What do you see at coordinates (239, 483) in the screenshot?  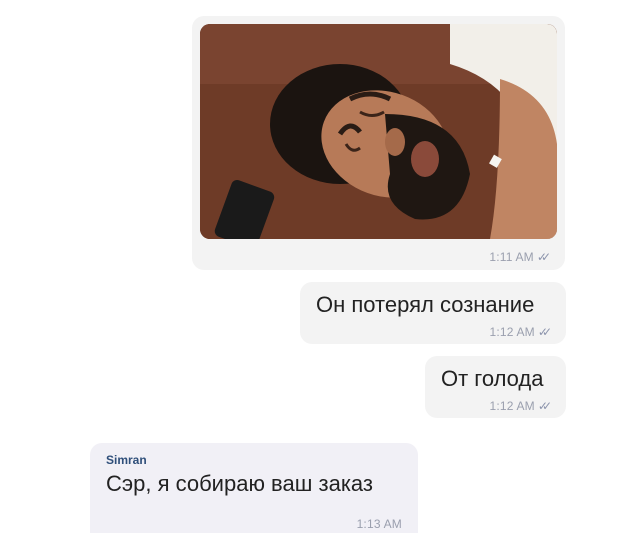 I see `message-text: Сэр, я собираю ваш заказ` at bounding box center [239, 483].